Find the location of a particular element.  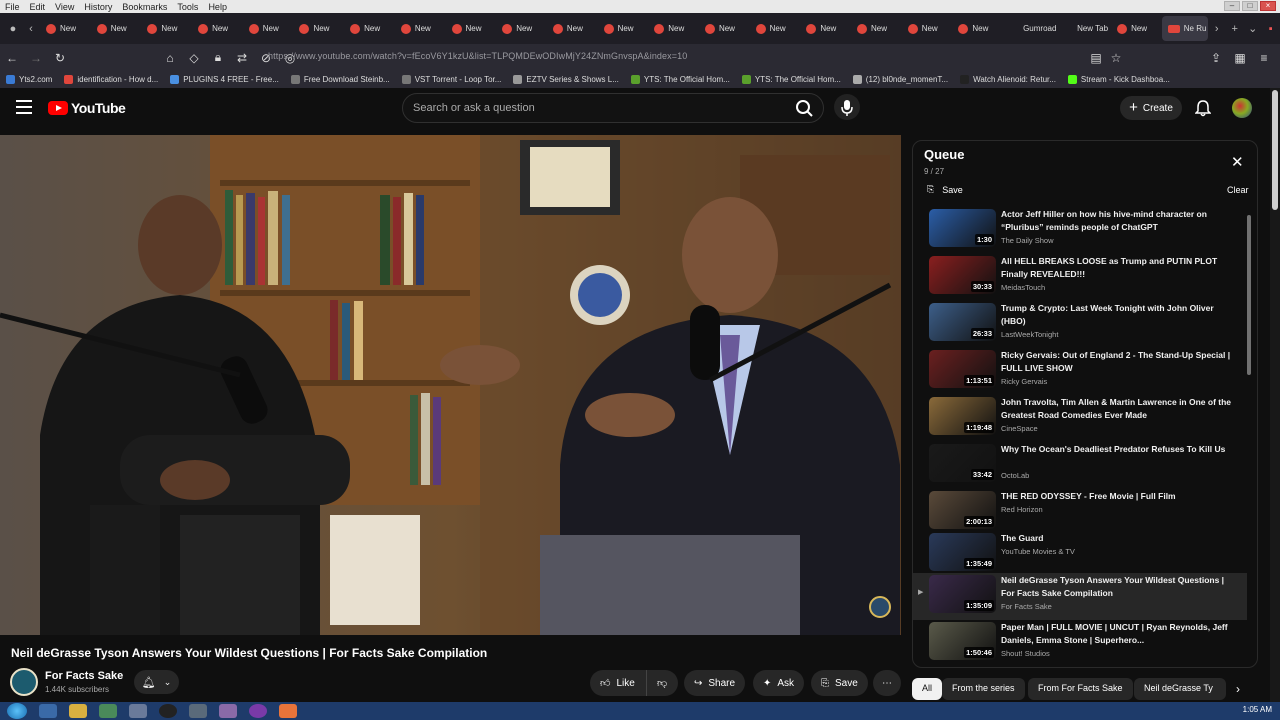

taskbar-app4-icon is located at coordinates (258, 711).